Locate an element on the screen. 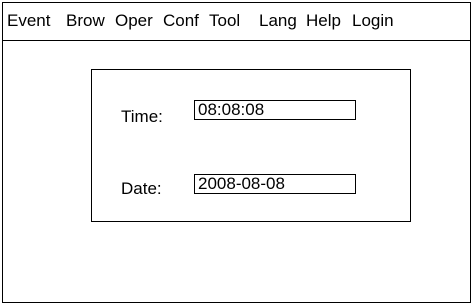  menu-login: Login is located at coordinates (373, 21).